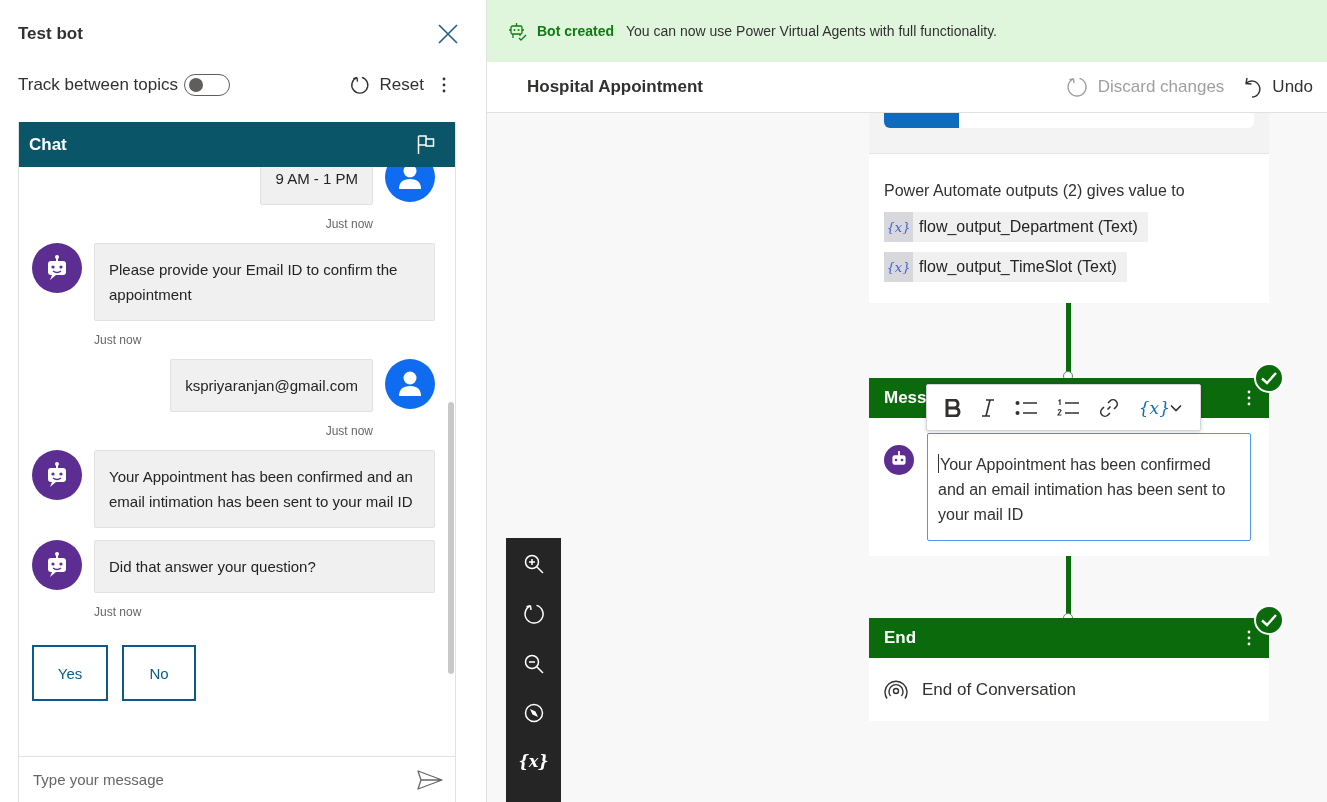 This screenshot has width=1327, height=802. I want to click on compass-button, so click(533, 713).